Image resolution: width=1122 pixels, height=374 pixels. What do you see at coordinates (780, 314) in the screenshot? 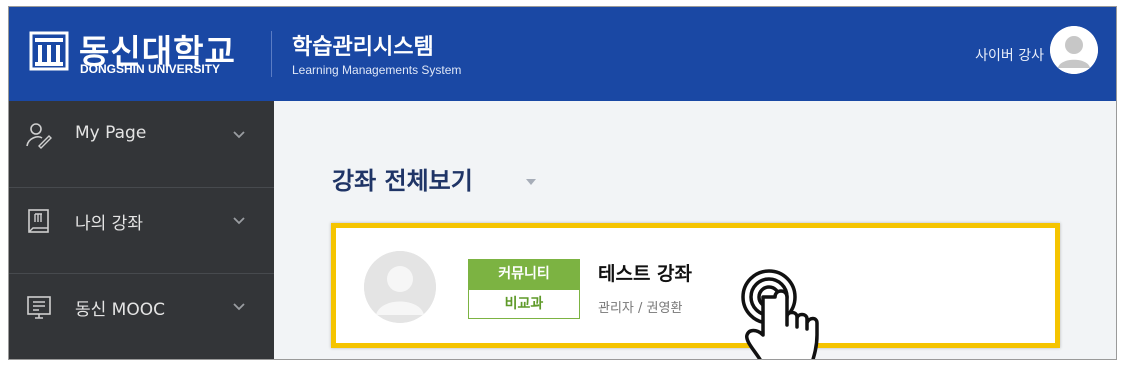
I see `tap-hand-icon` at bounding box center [780, 314].